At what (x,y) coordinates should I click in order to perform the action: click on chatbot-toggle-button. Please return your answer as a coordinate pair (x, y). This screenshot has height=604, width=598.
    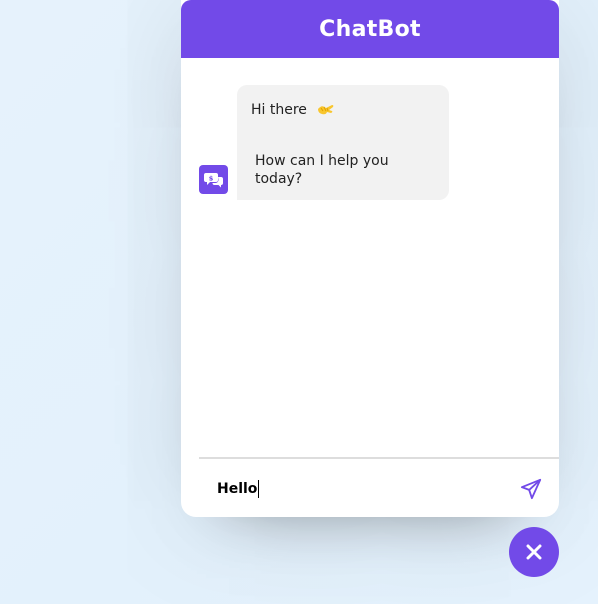
    Looking at the image, I should click on (534, 552).